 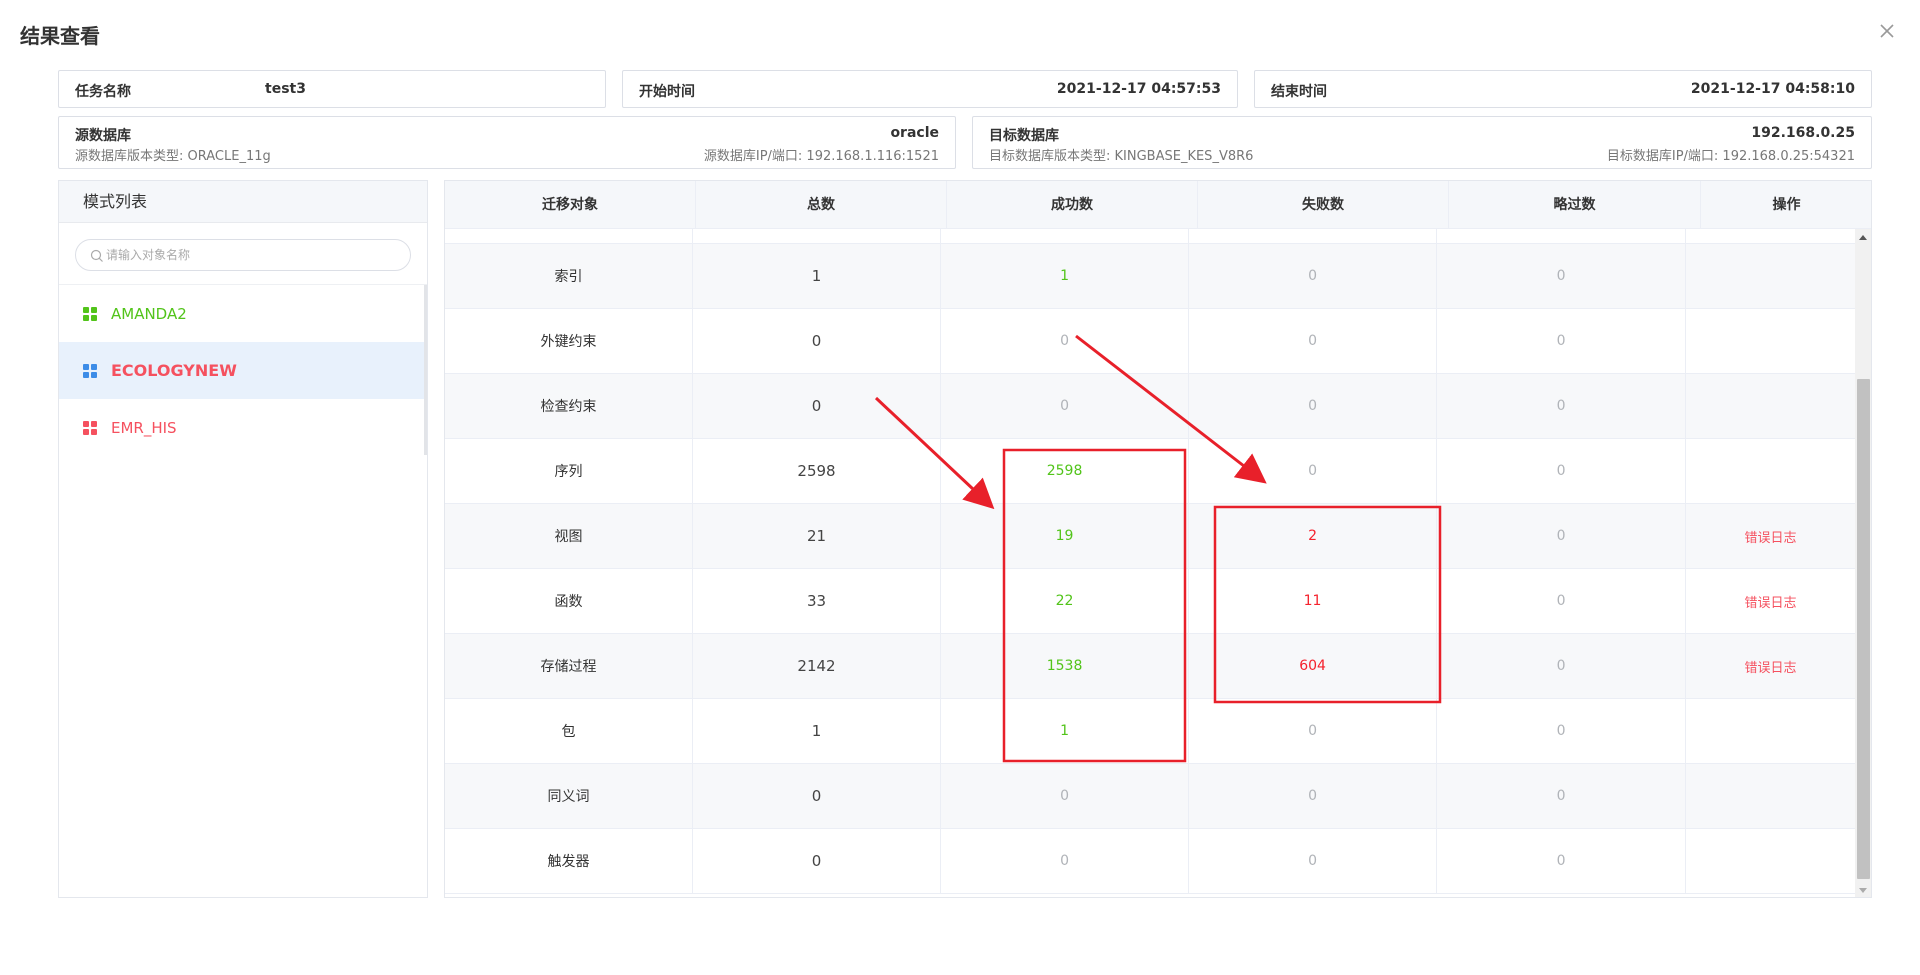 I want to click on schema-list-panel: 模式列表 AMANDA2, so click(x=243, y=539).